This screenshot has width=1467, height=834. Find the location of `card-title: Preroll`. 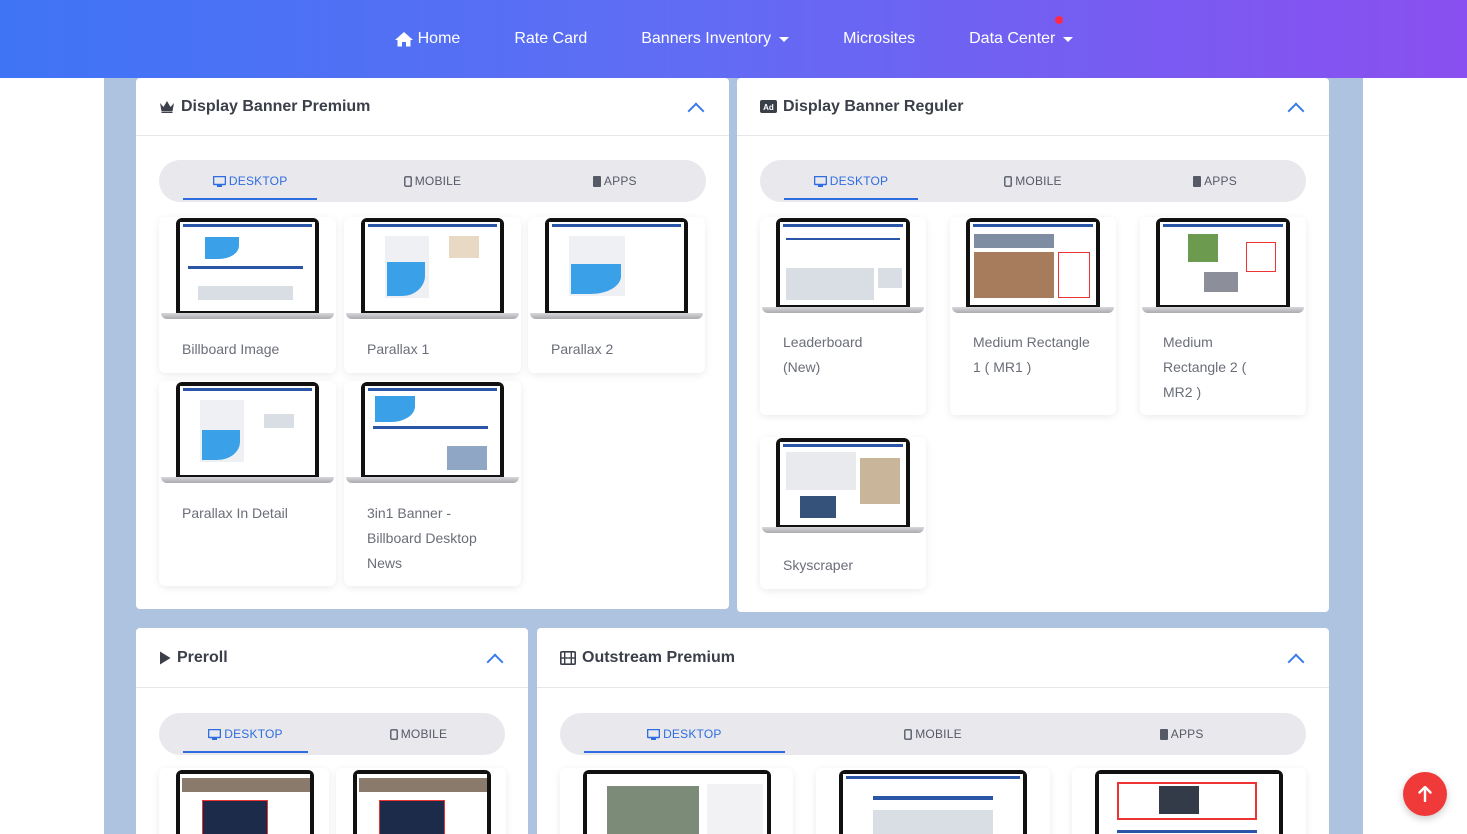

card-title: Preroll is located at coordinates (193, 658).